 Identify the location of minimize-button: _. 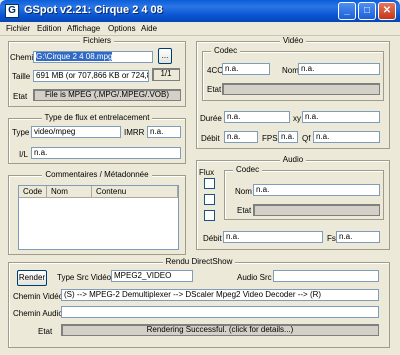
(347, 11).